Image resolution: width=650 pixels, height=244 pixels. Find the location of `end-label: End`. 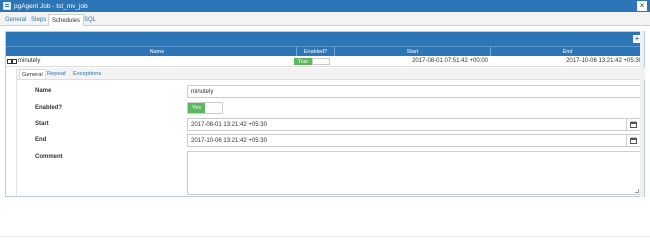

end-label: End is located at coordinates (41, 140).